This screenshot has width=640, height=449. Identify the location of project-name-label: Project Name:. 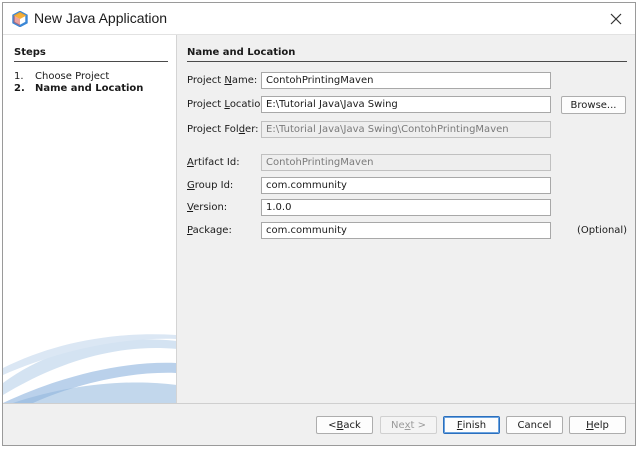
(222, 80).